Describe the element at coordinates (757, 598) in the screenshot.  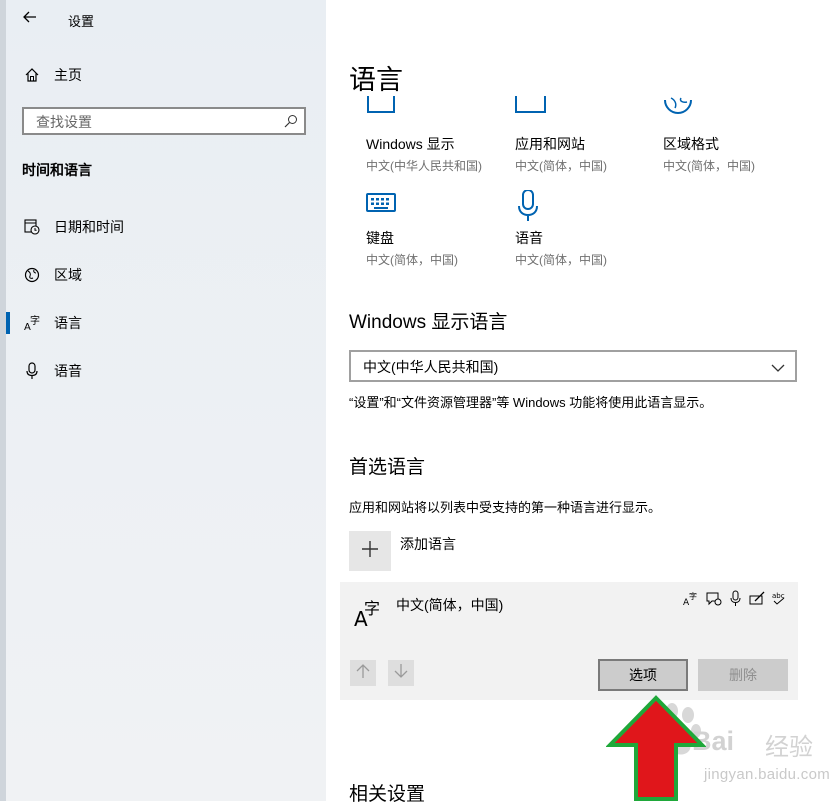
I see `handwriting-icon` at that location.